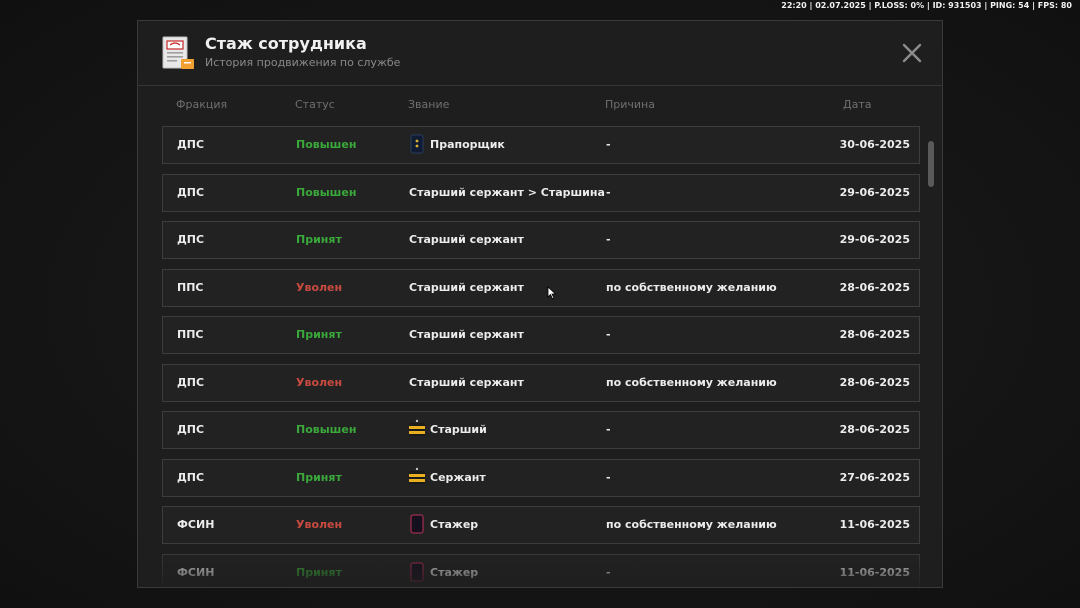  Describe the element at coordinates (303, 62) in the screenshot. I see `panel-subtitle: История продвижения по службе` at that location.